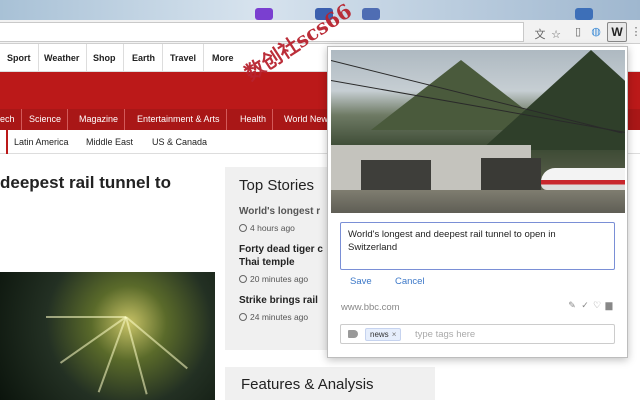 The image size is (640, 400). I want to click on remove-tag-icon: ×, so click(394, 334).